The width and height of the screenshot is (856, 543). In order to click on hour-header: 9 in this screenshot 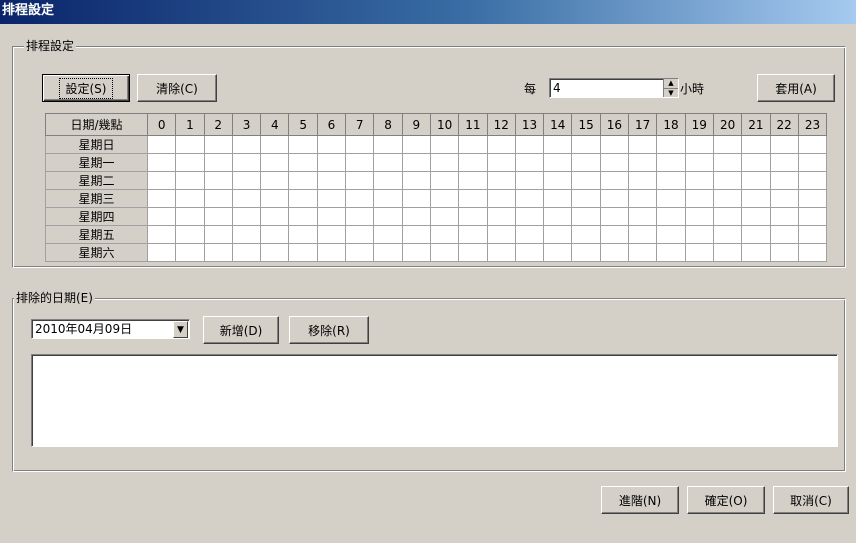, I will do `click(416, 124)`.